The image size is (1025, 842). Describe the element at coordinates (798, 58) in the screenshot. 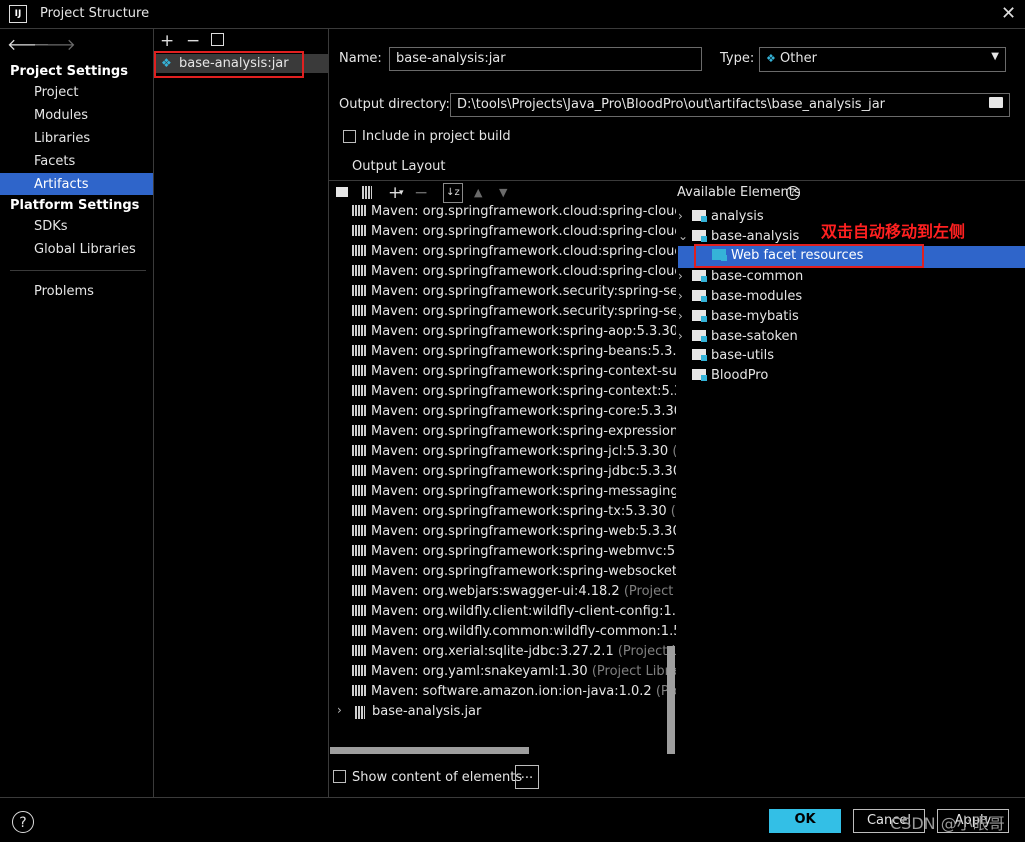

I see `type-select-value: Other` at that location.